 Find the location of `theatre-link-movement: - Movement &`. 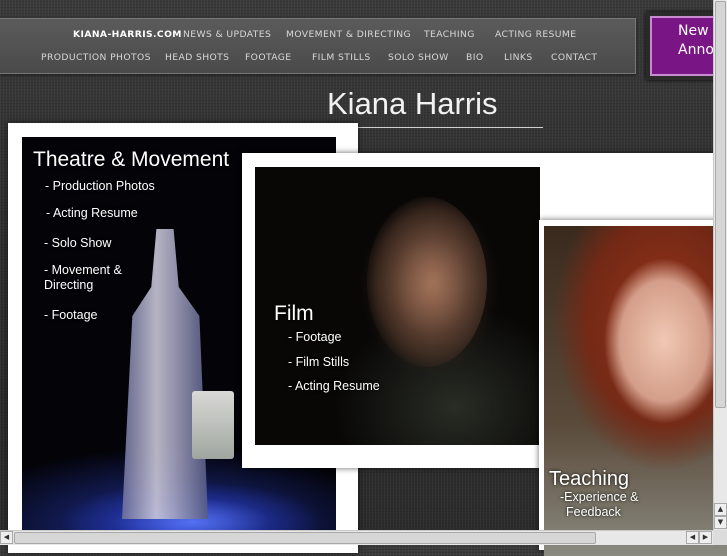

theatre-link-movement: - Movement & is located at coordinates (83, 270).